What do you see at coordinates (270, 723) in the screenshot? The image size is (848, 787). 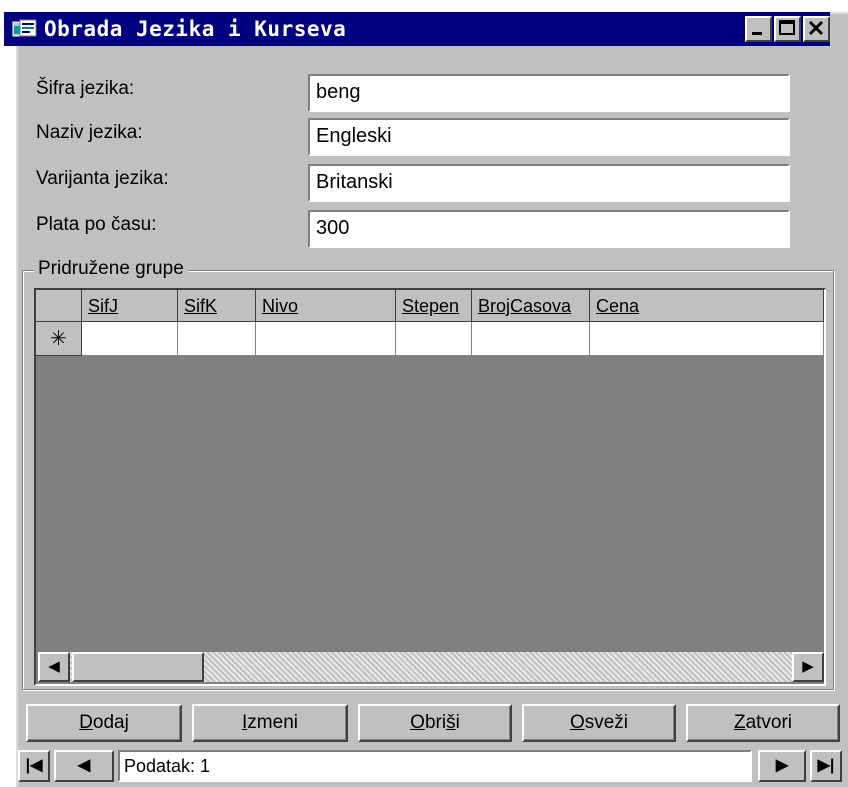 I see `izmeni-button: Izmeni` at bounding box center [270, 723].